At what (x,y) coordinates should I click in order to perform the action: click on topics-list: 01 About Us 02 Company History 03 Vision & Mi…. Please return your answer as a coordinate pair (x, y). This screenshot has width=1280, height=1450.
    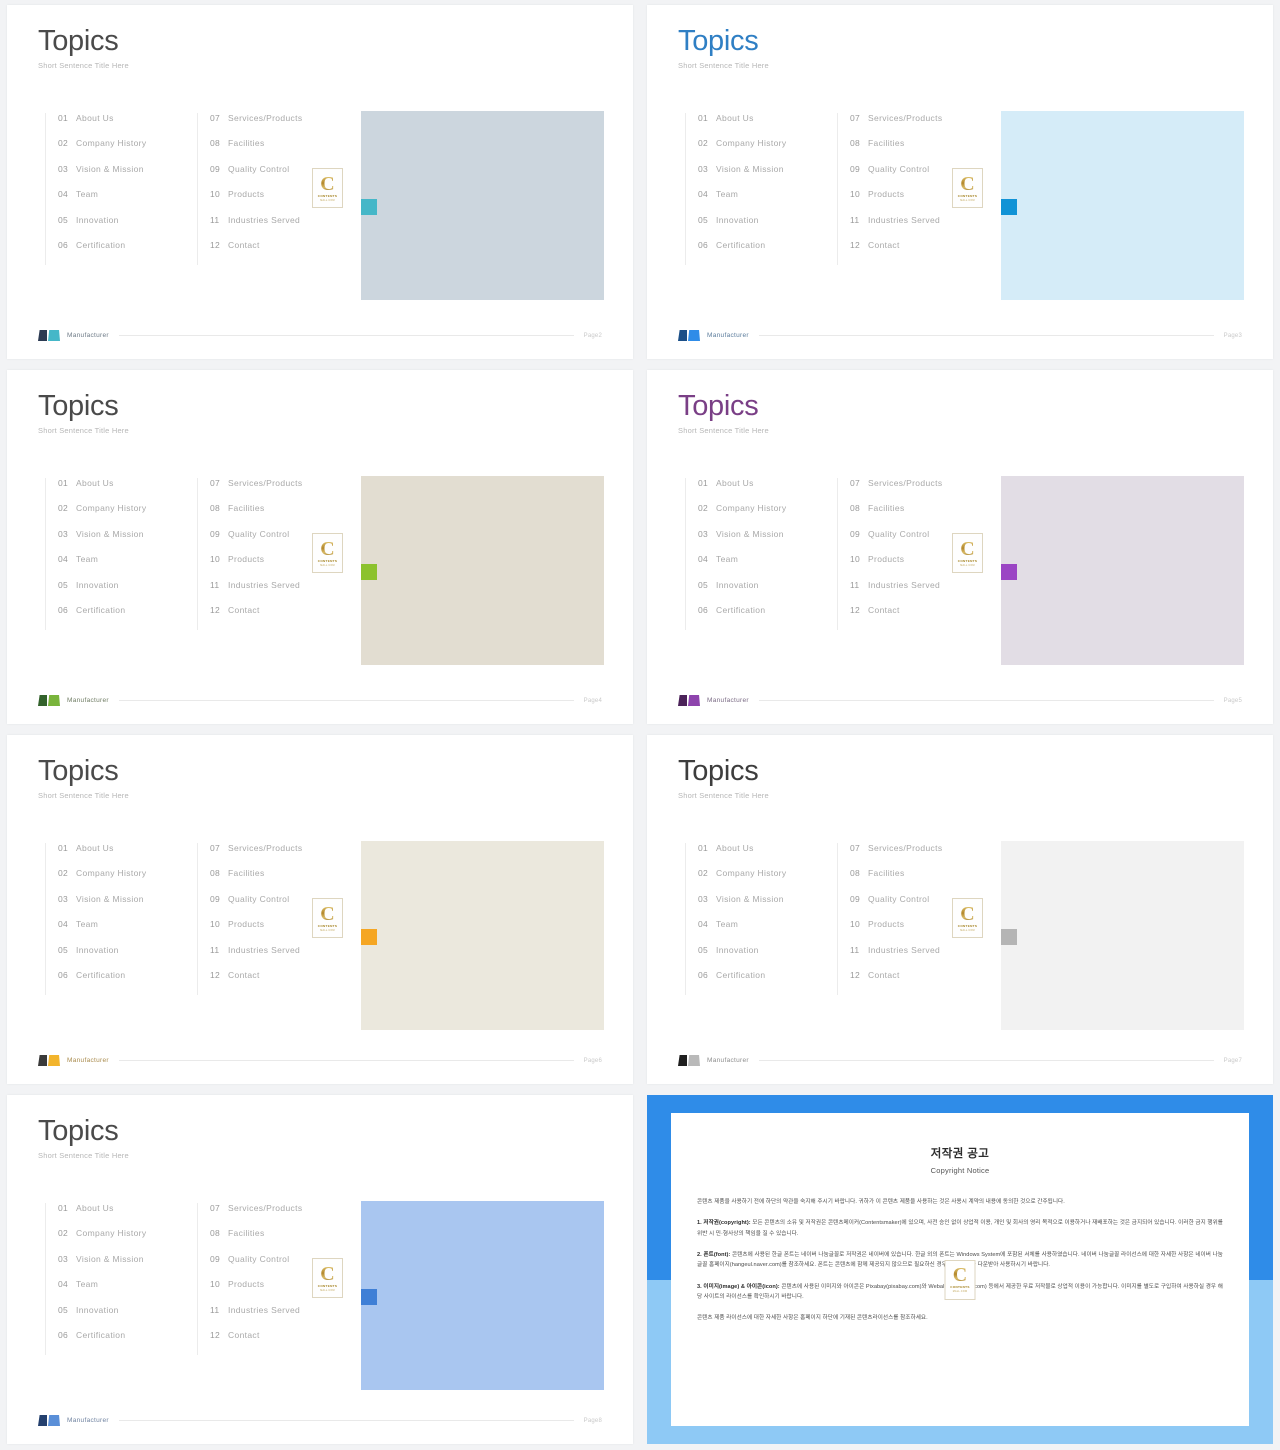
    Looking at the image, I should click on (201, 189).